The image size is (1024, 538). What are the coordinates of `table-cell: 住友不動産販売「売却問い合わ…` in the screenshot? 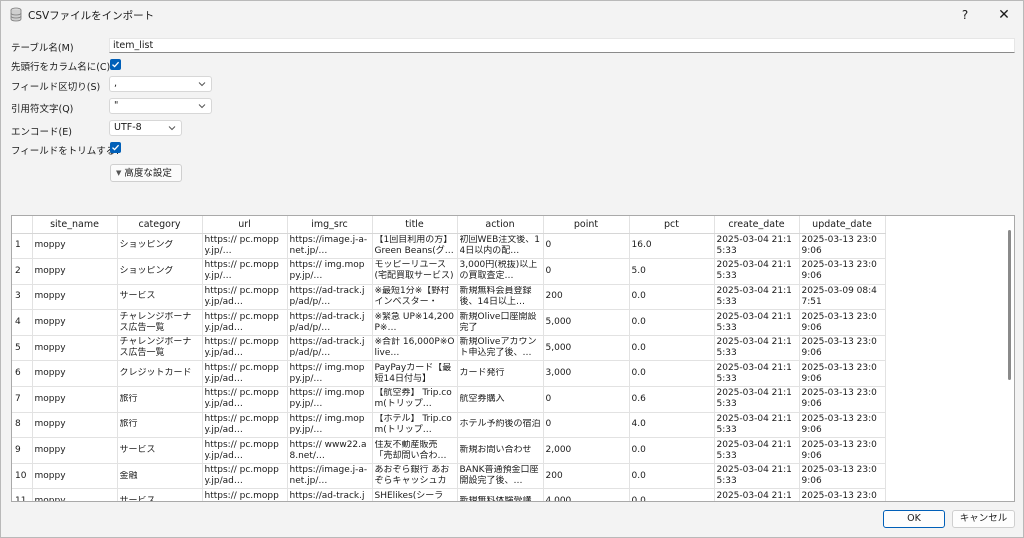 It's located at (415, 450).